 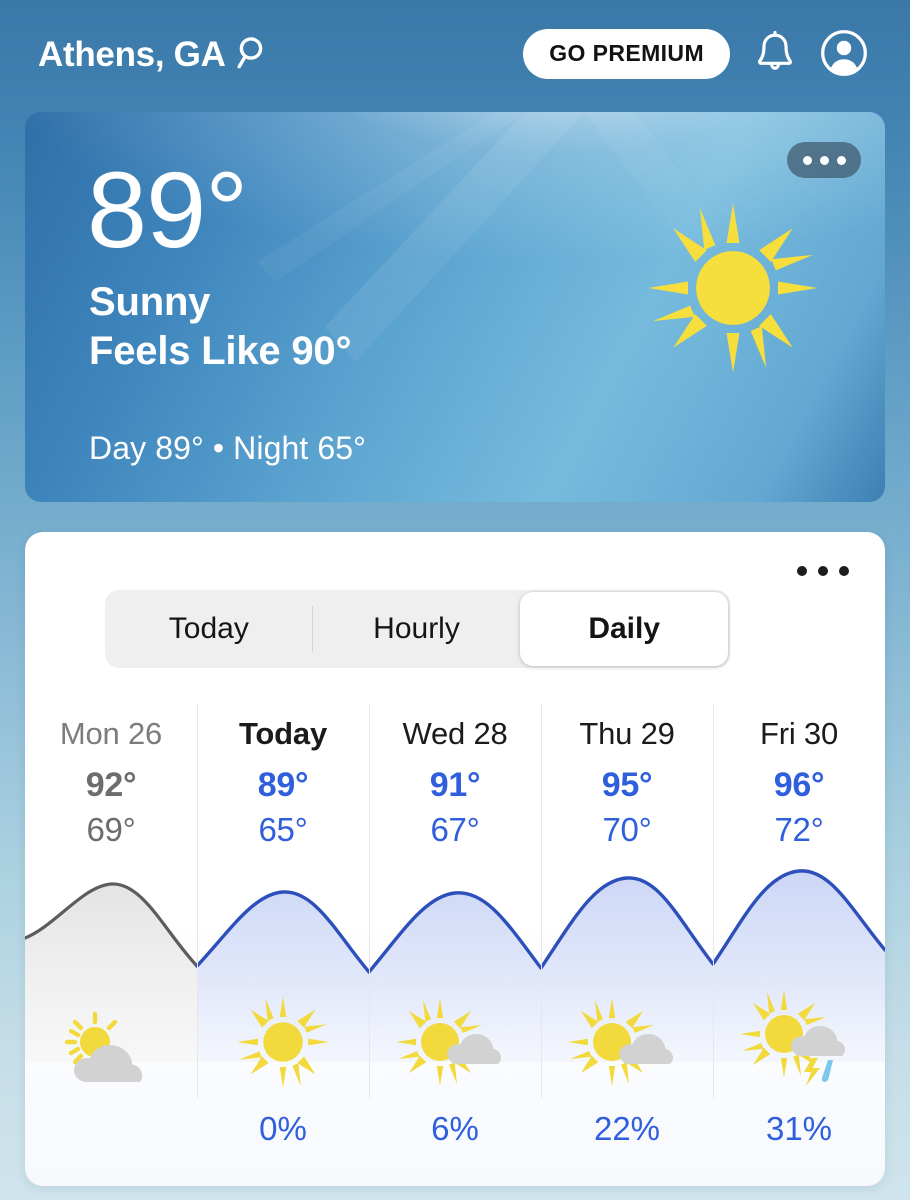 What do you see at coordinates (111, 829) in the screenshot?
I see `day-low-temp: 69°` at bounding box center [111, 829].